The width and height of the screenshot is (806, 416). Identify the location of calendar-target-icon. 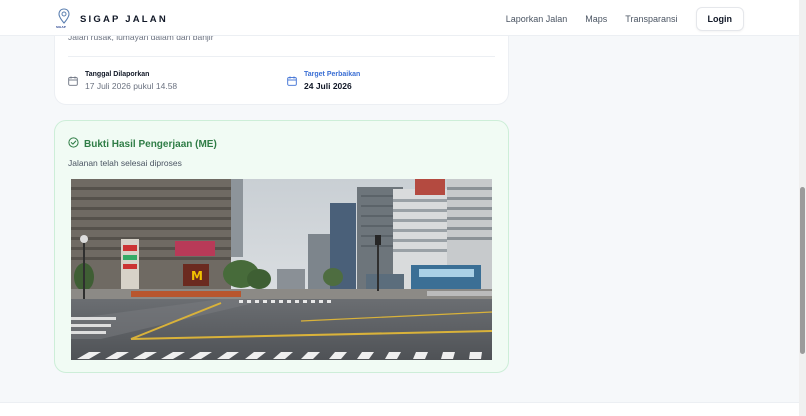
(292, 82).